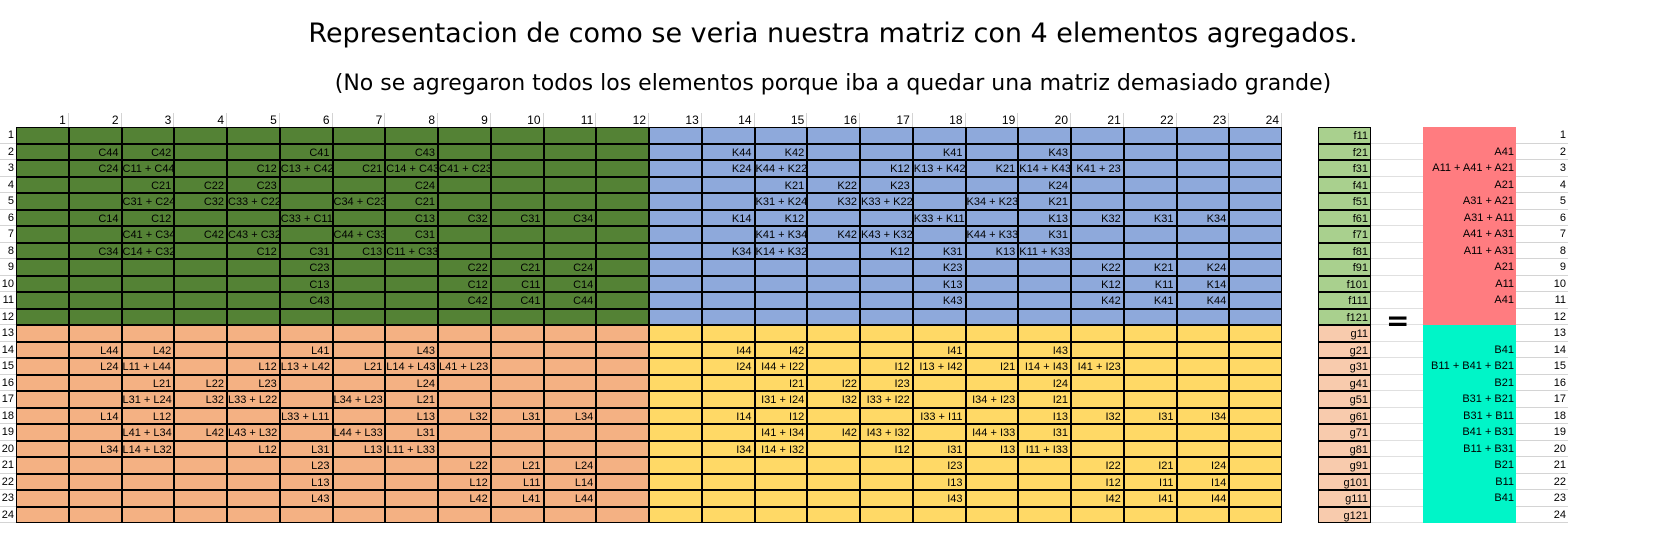 This screenshot has height=544, width=1666. I want to click on column-header: 23, so click(1203, 120).